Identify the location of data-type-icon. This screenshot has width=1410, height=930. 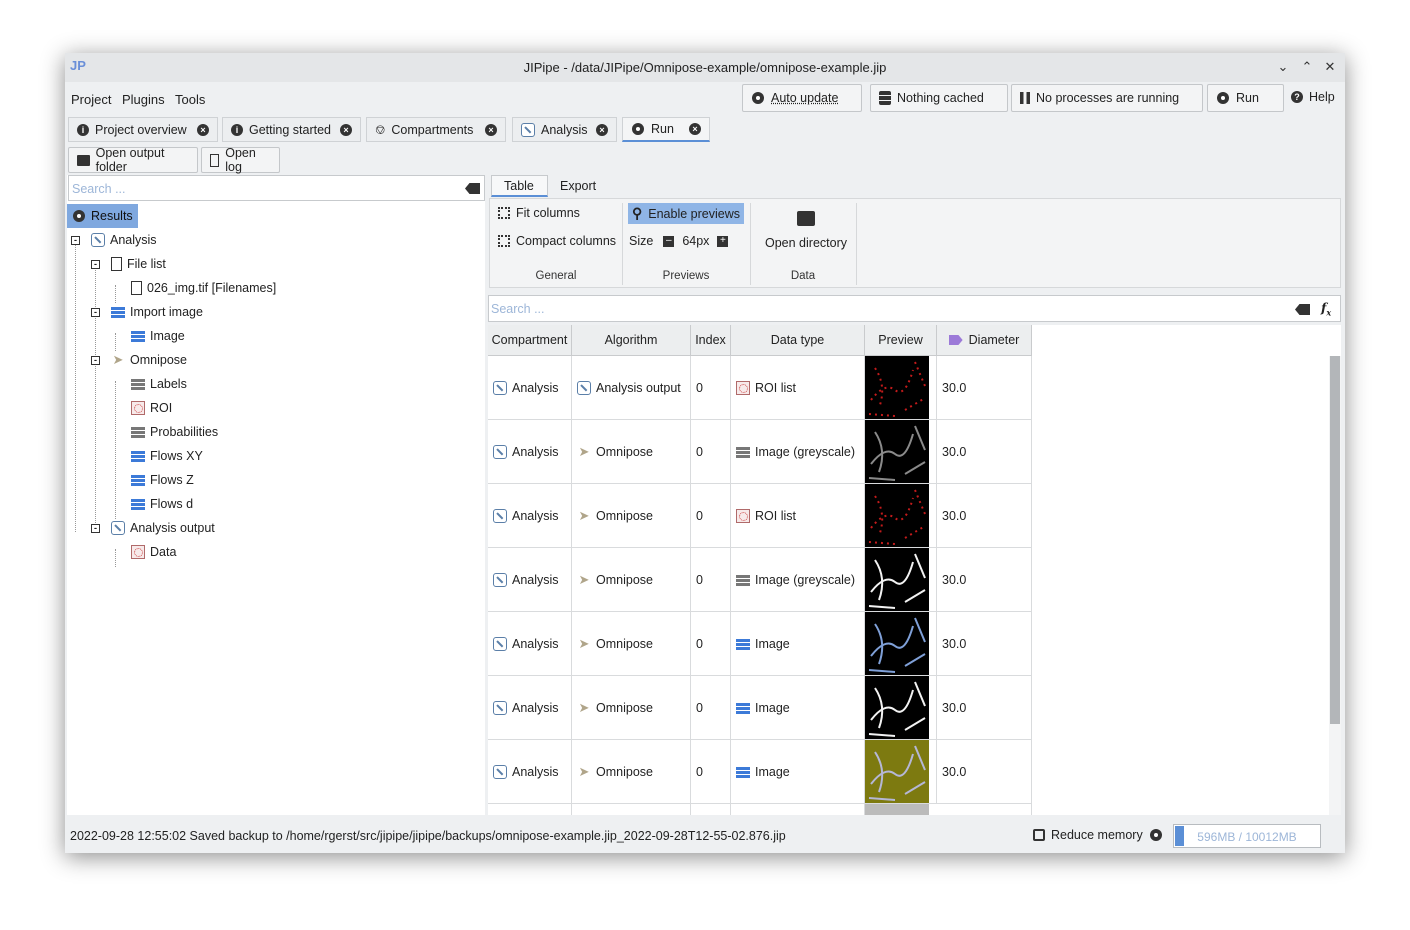
(743, 771).